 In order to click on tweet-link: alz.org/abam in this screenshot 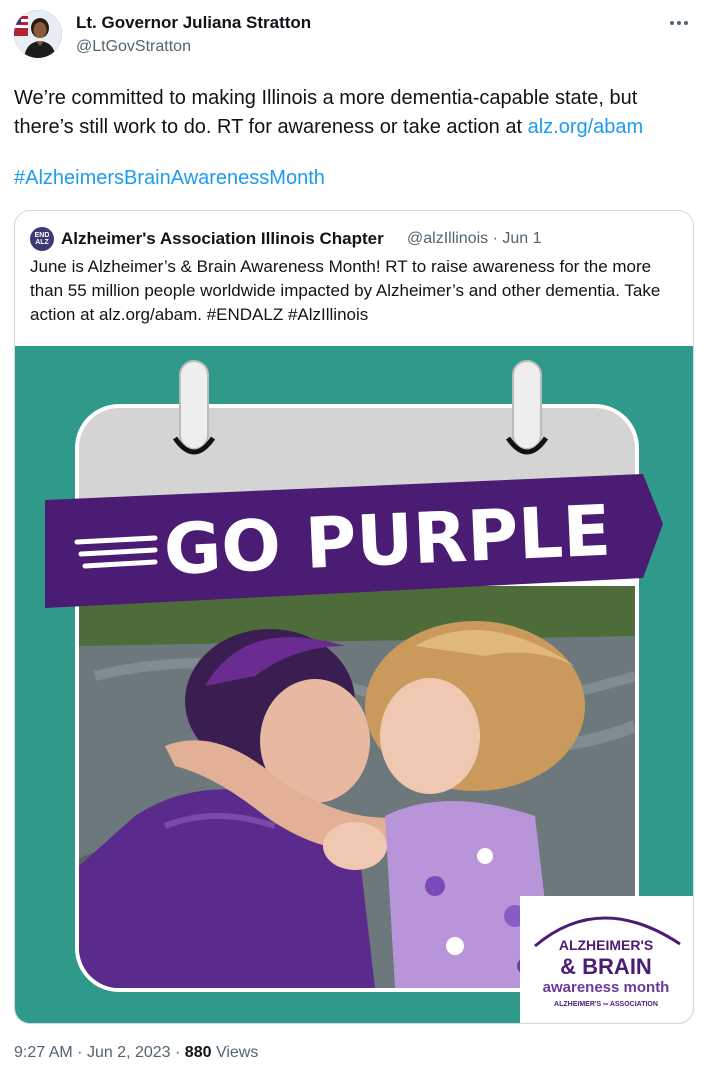, I will do `click(586, 127)`.